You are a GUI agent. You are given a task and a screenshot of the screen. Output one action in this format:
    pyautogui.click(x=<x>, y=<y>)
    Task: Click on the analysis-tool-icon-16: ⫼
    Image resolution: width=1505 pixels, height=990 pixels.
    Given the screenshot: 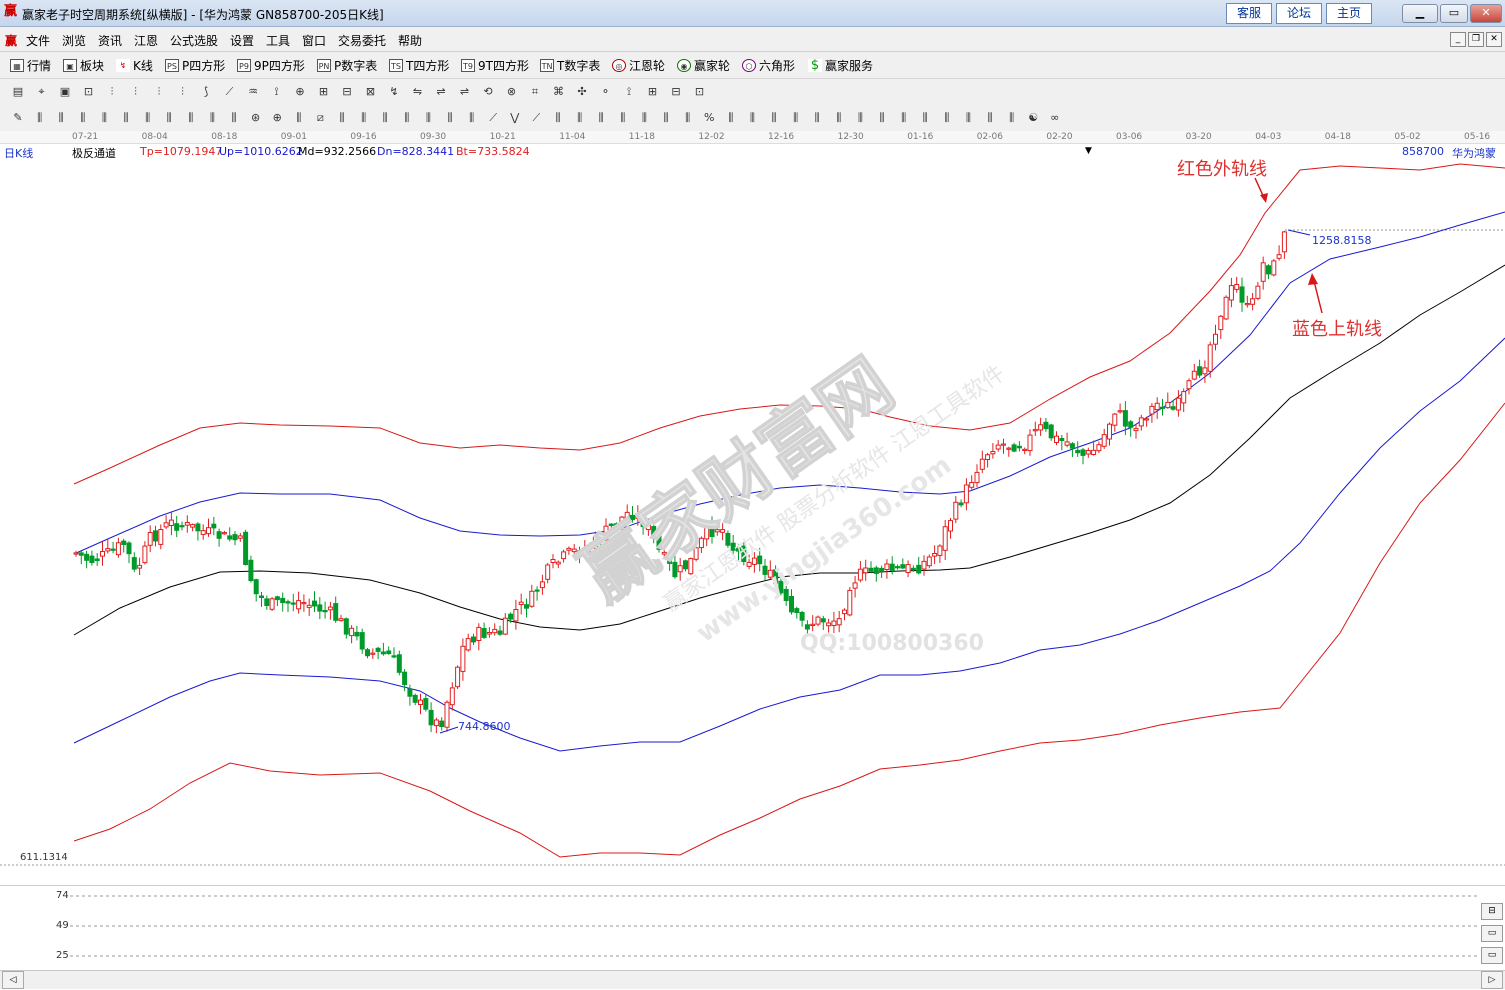 What is the action you would take?
    pyautogui.click(x=342, y=118)
    